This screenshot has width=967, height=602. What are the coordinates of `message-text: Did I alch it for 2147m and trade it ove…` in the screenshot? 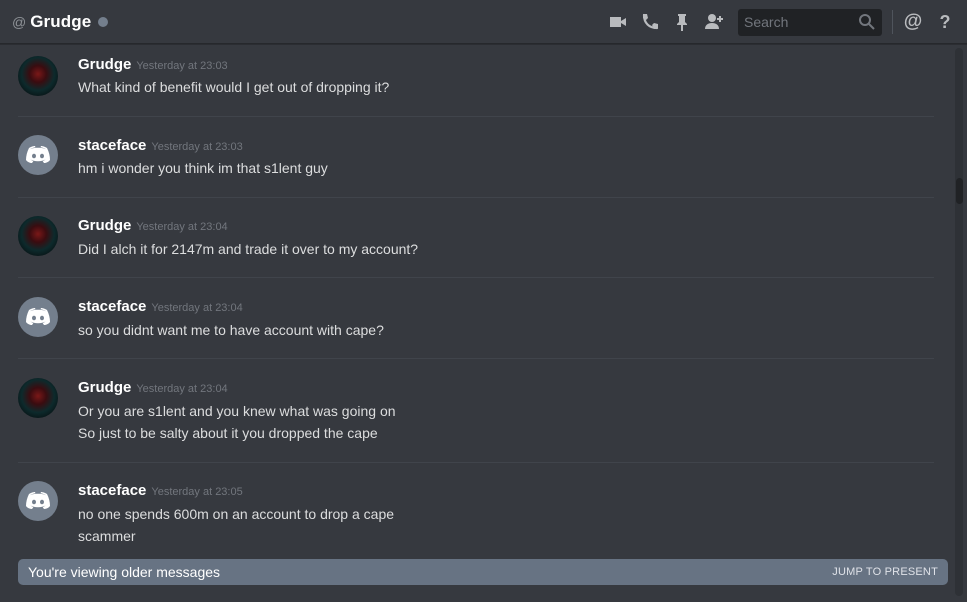 It's located at (248, 249).